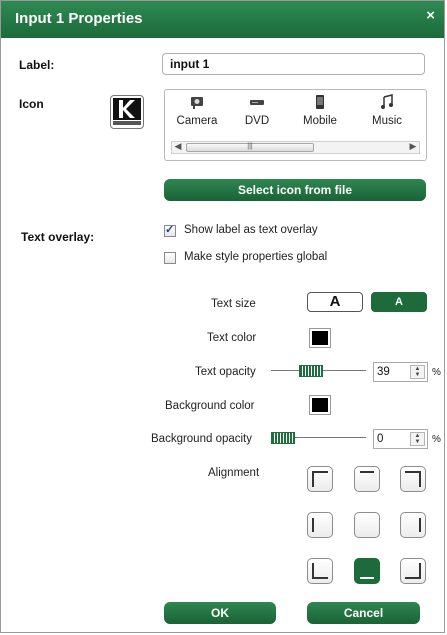 The height and width of the screenshot is (635, 447). I want to click on background-opacity-value: 0, so click(380, 439).